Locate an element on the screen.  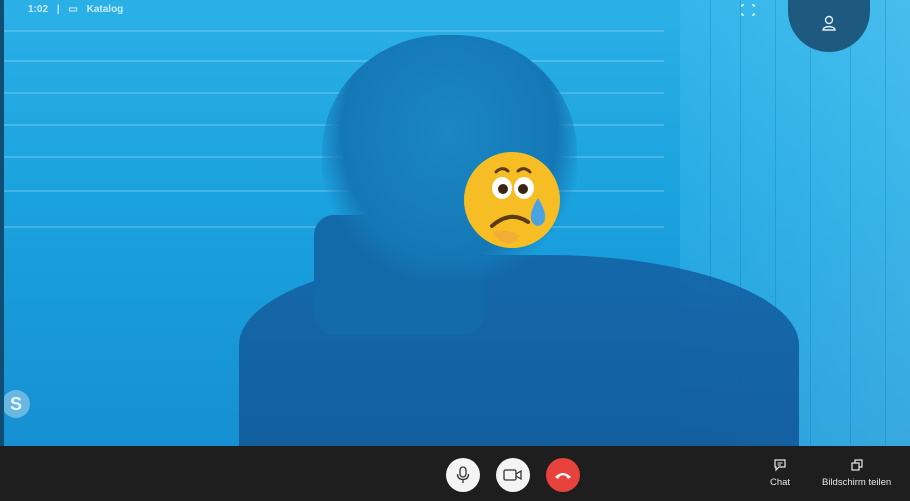
chat-button: Chat is located at coordinates (780, 473).